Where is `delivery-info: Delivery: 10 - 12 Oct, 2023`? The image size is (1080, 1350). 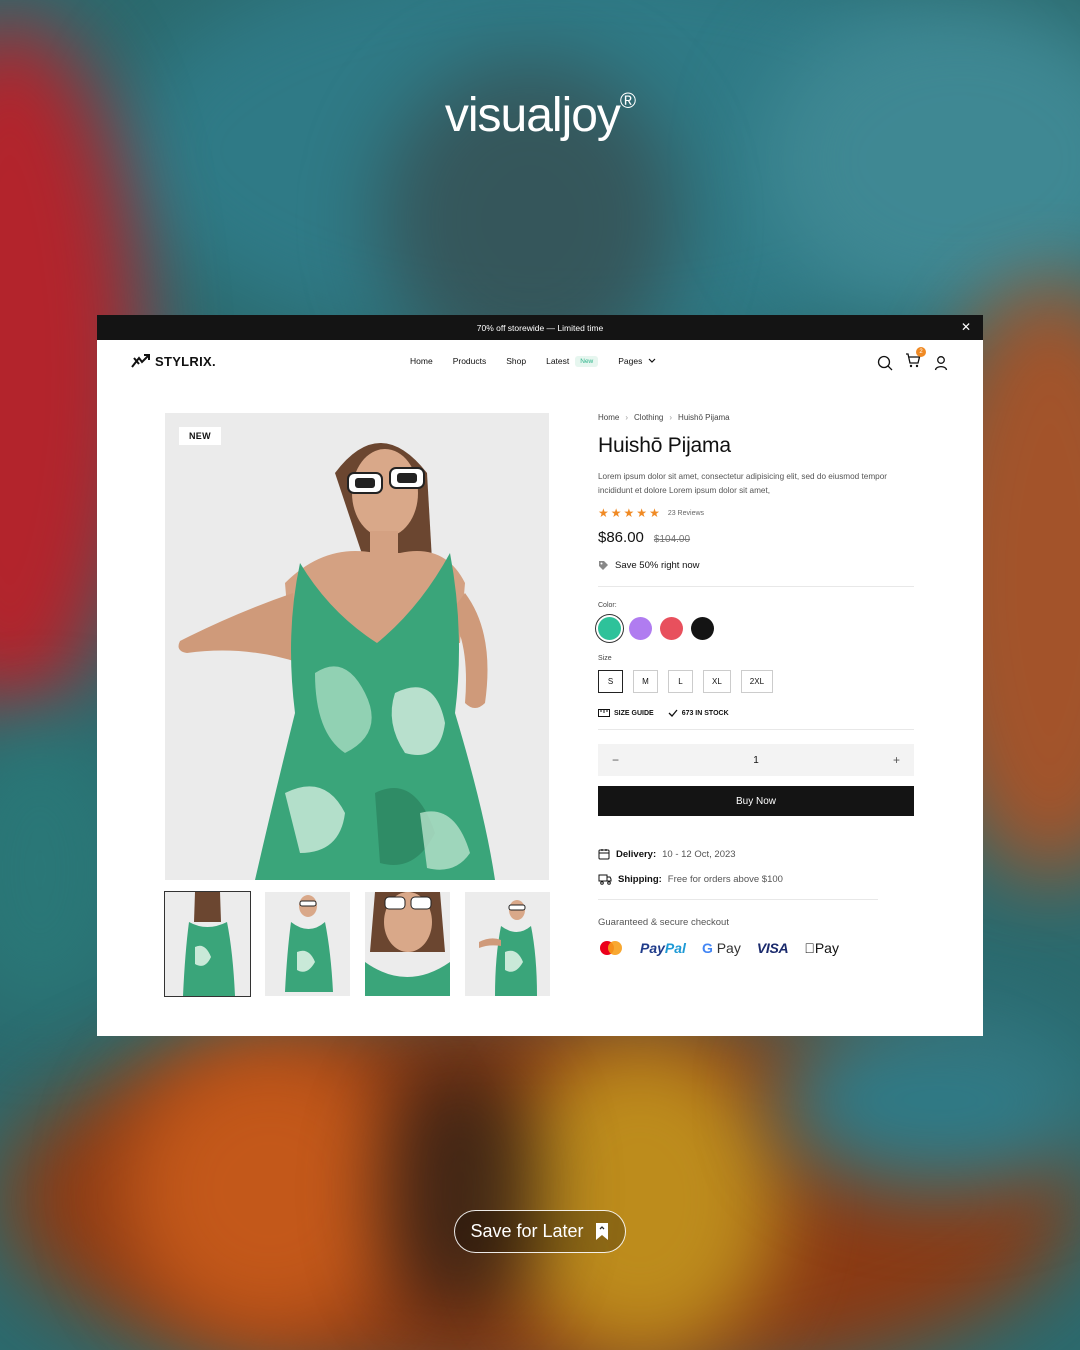 delivery-info: Delivery: 10 - 12 Oct, 2023 is located at coordinates (756, 854).